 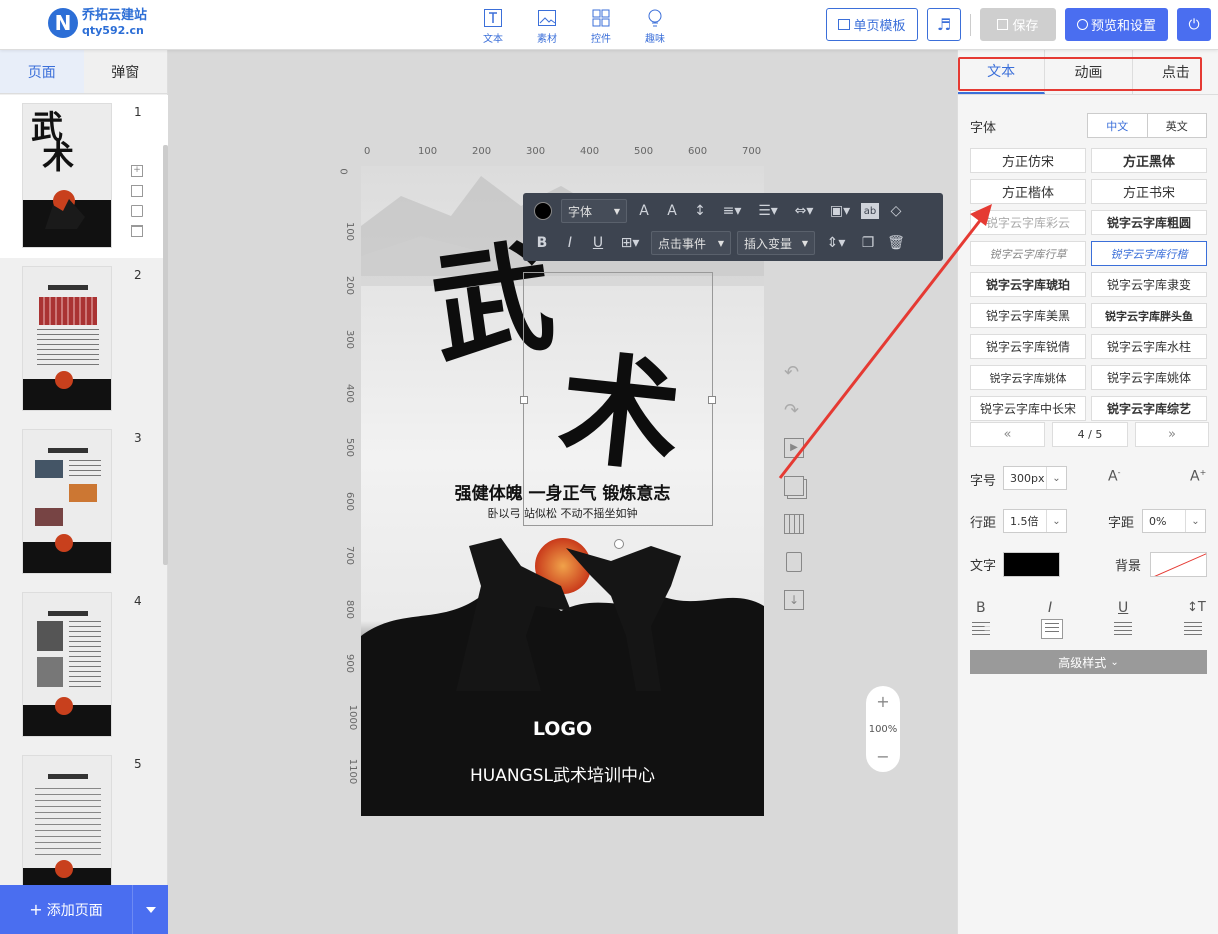 What do you see at coordinates (794, 600) in the screenshot?
I see `download-icon: ↓` at bounding box center [794, 600].